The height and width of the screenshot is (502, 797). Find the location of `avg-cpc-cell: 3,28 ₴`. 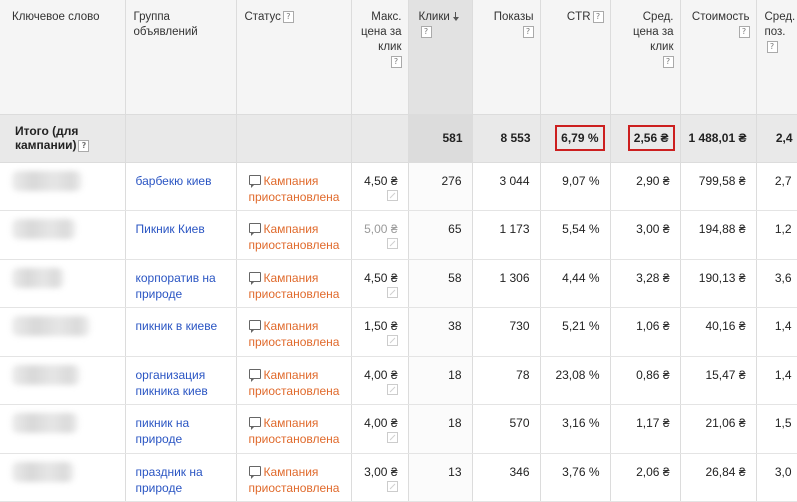

avg-cpc-cell: 3,28 ₴ is located at coordinates (645, 283).